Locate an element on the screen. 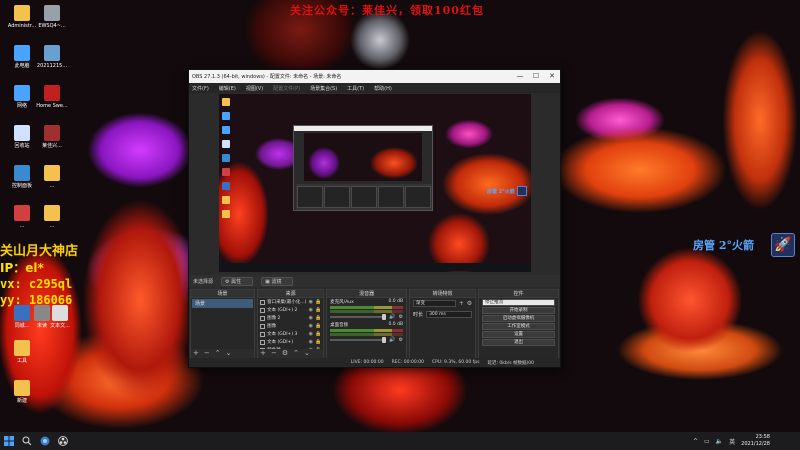 The width and height of the screenshot is (800, 450). menu-edit: 编辑(E) is located at coordinates (227, 88).